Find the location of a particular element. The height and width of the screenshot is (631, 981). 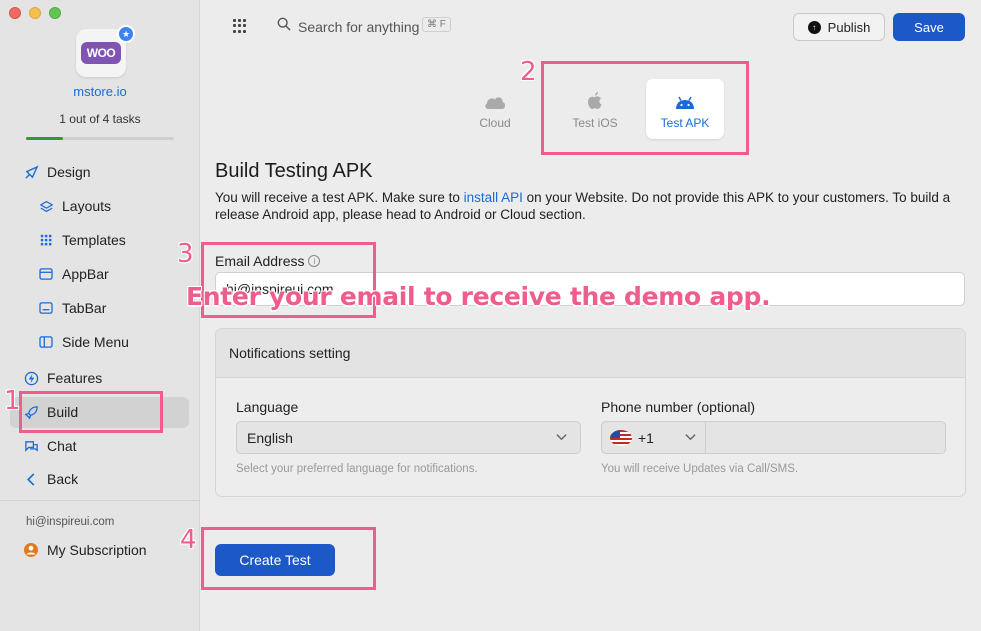

brush-icon is located at coordinates (31, 172).